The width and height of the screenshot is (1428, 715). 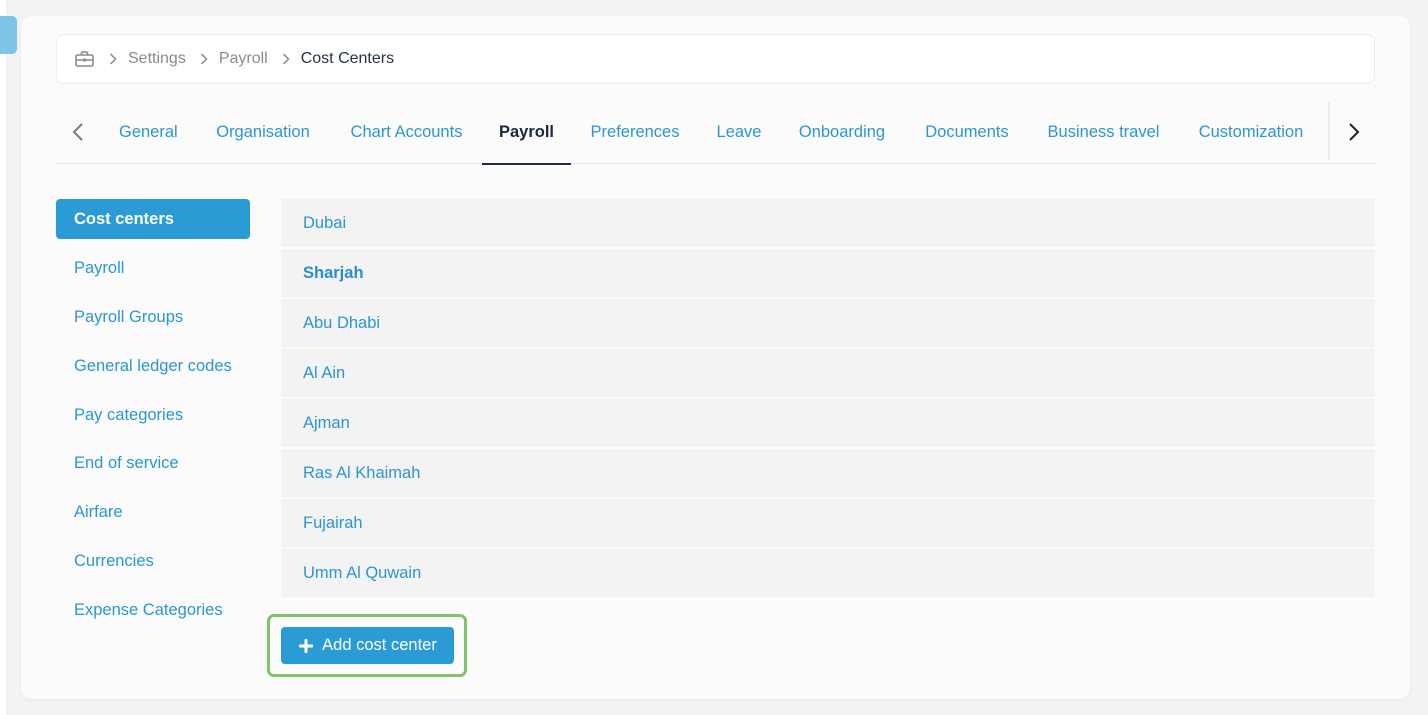 What do you see at coordinates (828, 423) in the screenshot?
I see `cost-center-row: Ajman` at bounding box center [828, 423].